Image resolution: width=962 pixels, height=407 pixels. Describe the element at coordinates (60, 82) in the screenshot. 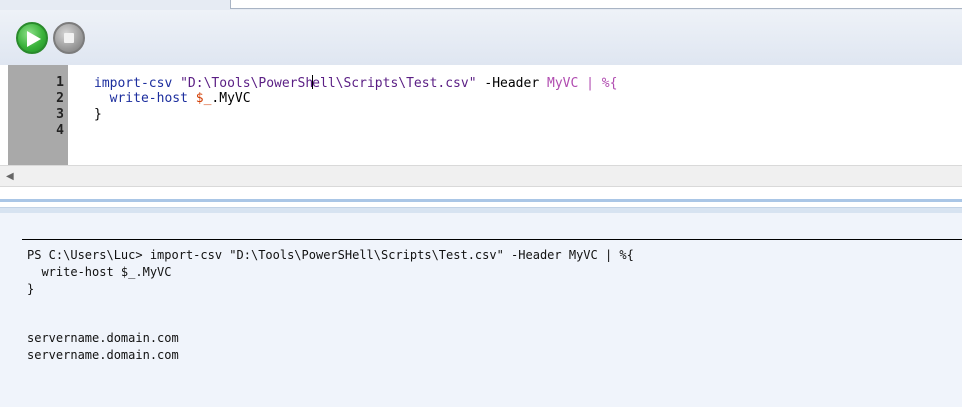

I see `line-number: 1` at that location.